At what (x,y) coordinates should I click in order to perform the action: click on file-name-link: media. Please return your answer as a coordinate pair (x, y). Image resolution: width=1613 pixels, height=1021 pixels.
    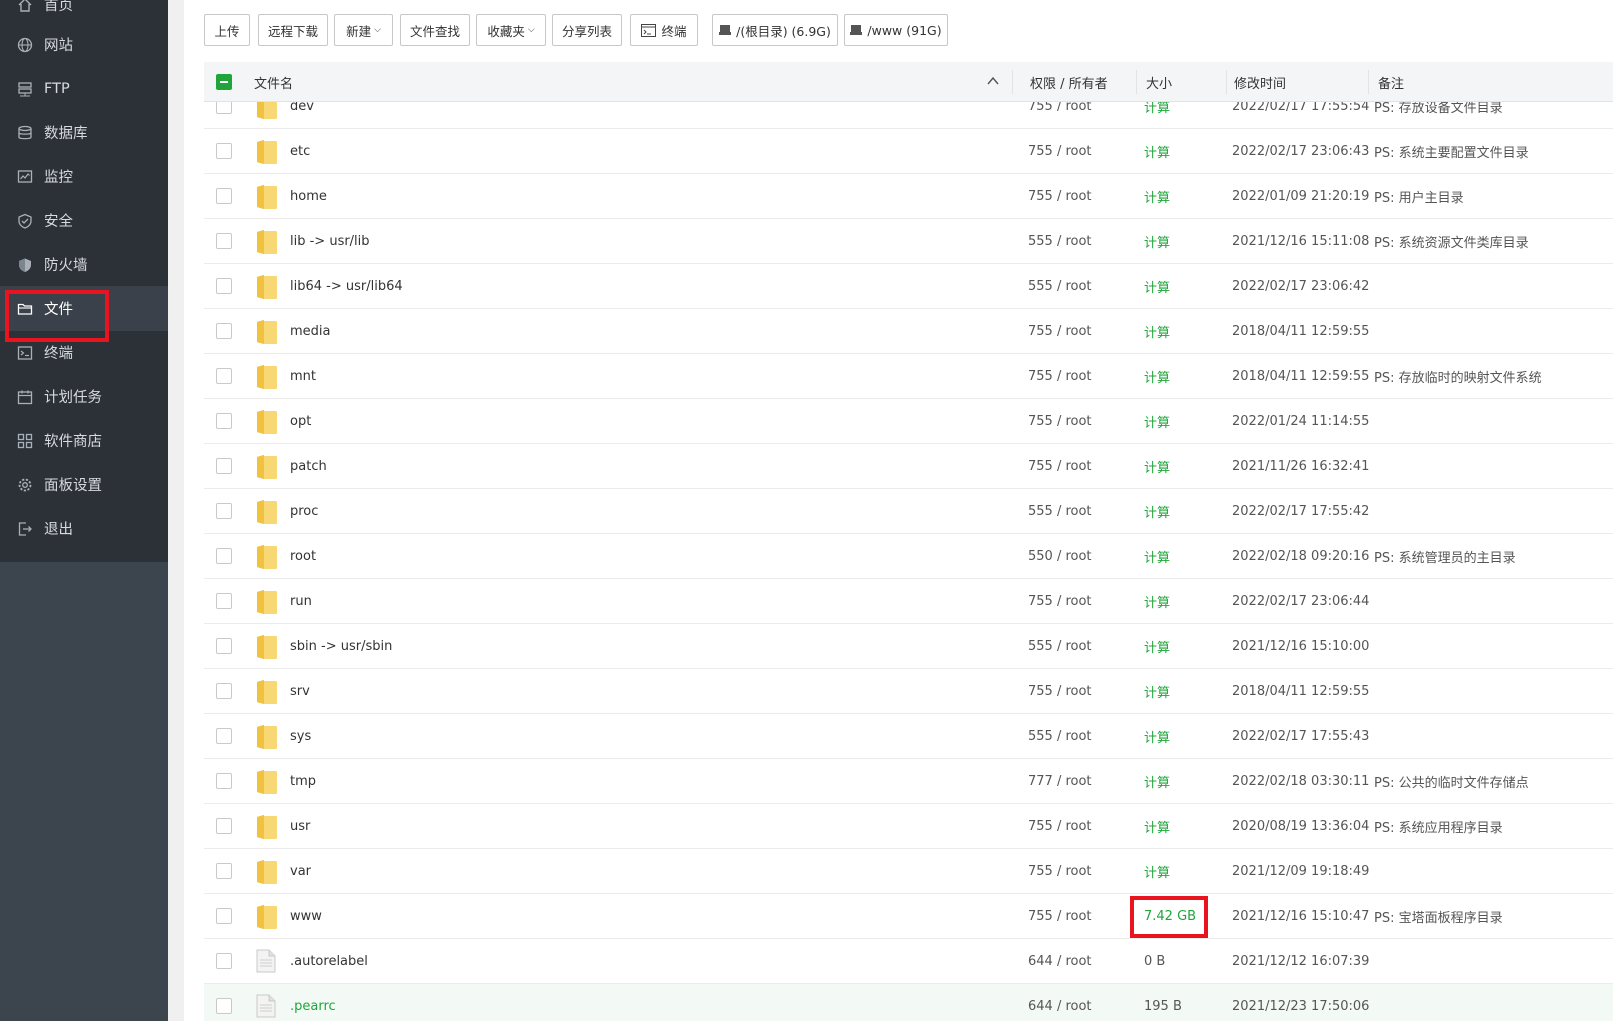
    Looking at the image, I should click on (310, 331).